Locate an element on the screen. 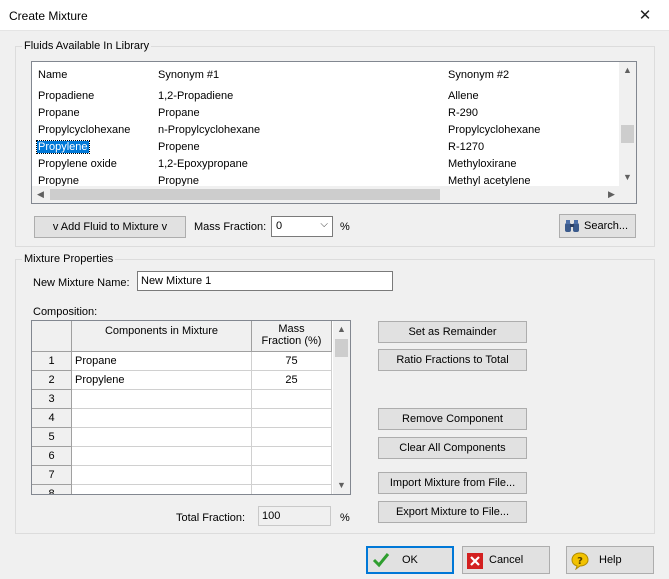 Image resolution: width=669 pixels, height=579 pixels. fluid-synonym-1: Propane is located at coordinates (179, 113).